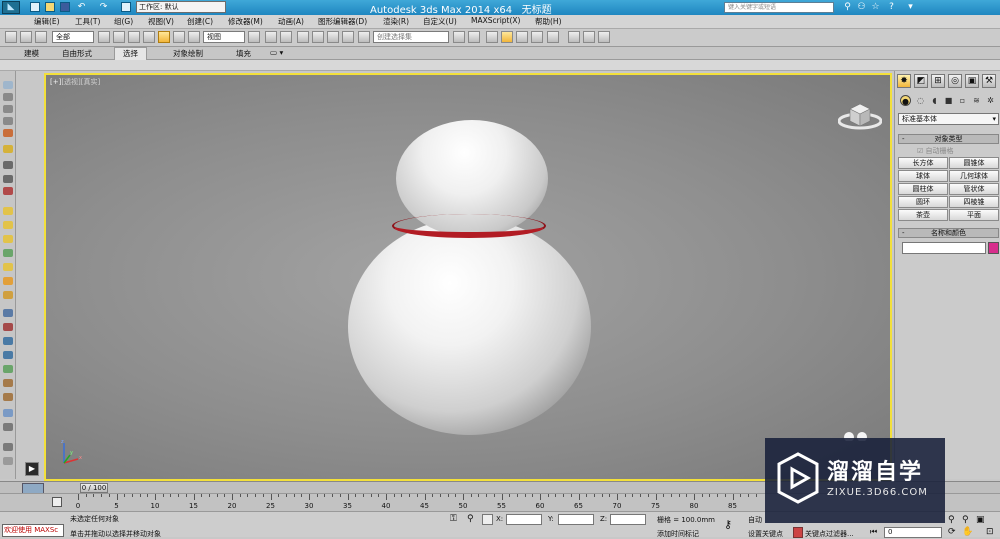 This screenshot has height=539, width=1000. I want to click on menu-create: 创建(C), so click(200, 21).